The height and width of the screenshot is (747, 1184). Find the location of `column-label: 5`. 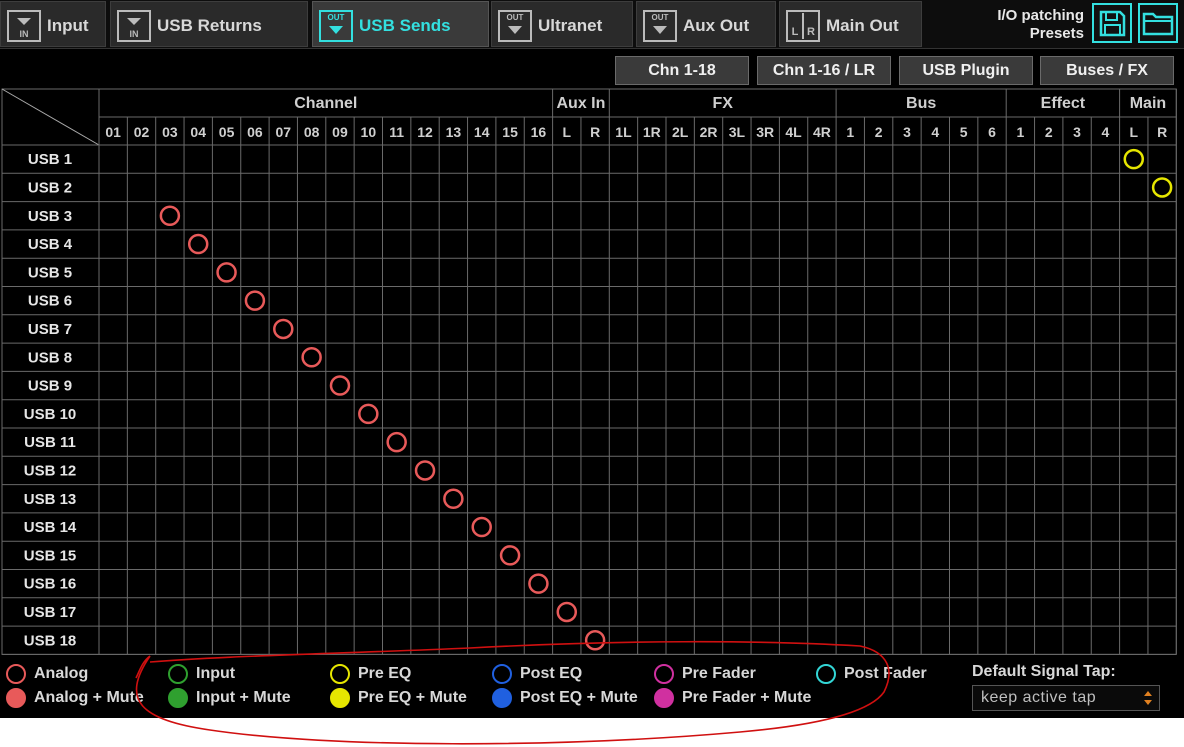

column-label: 5 is located at coordinates (964, 132).